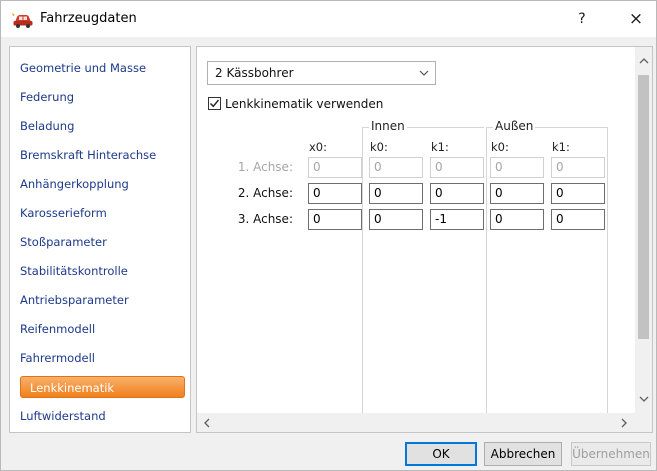 The width and height of the screenshot is (657, 471). What do you see at coordinates (102, 387) in the screenshot?
I see `nav-item: Lenkkinematik` at bounding box center [102, 387].